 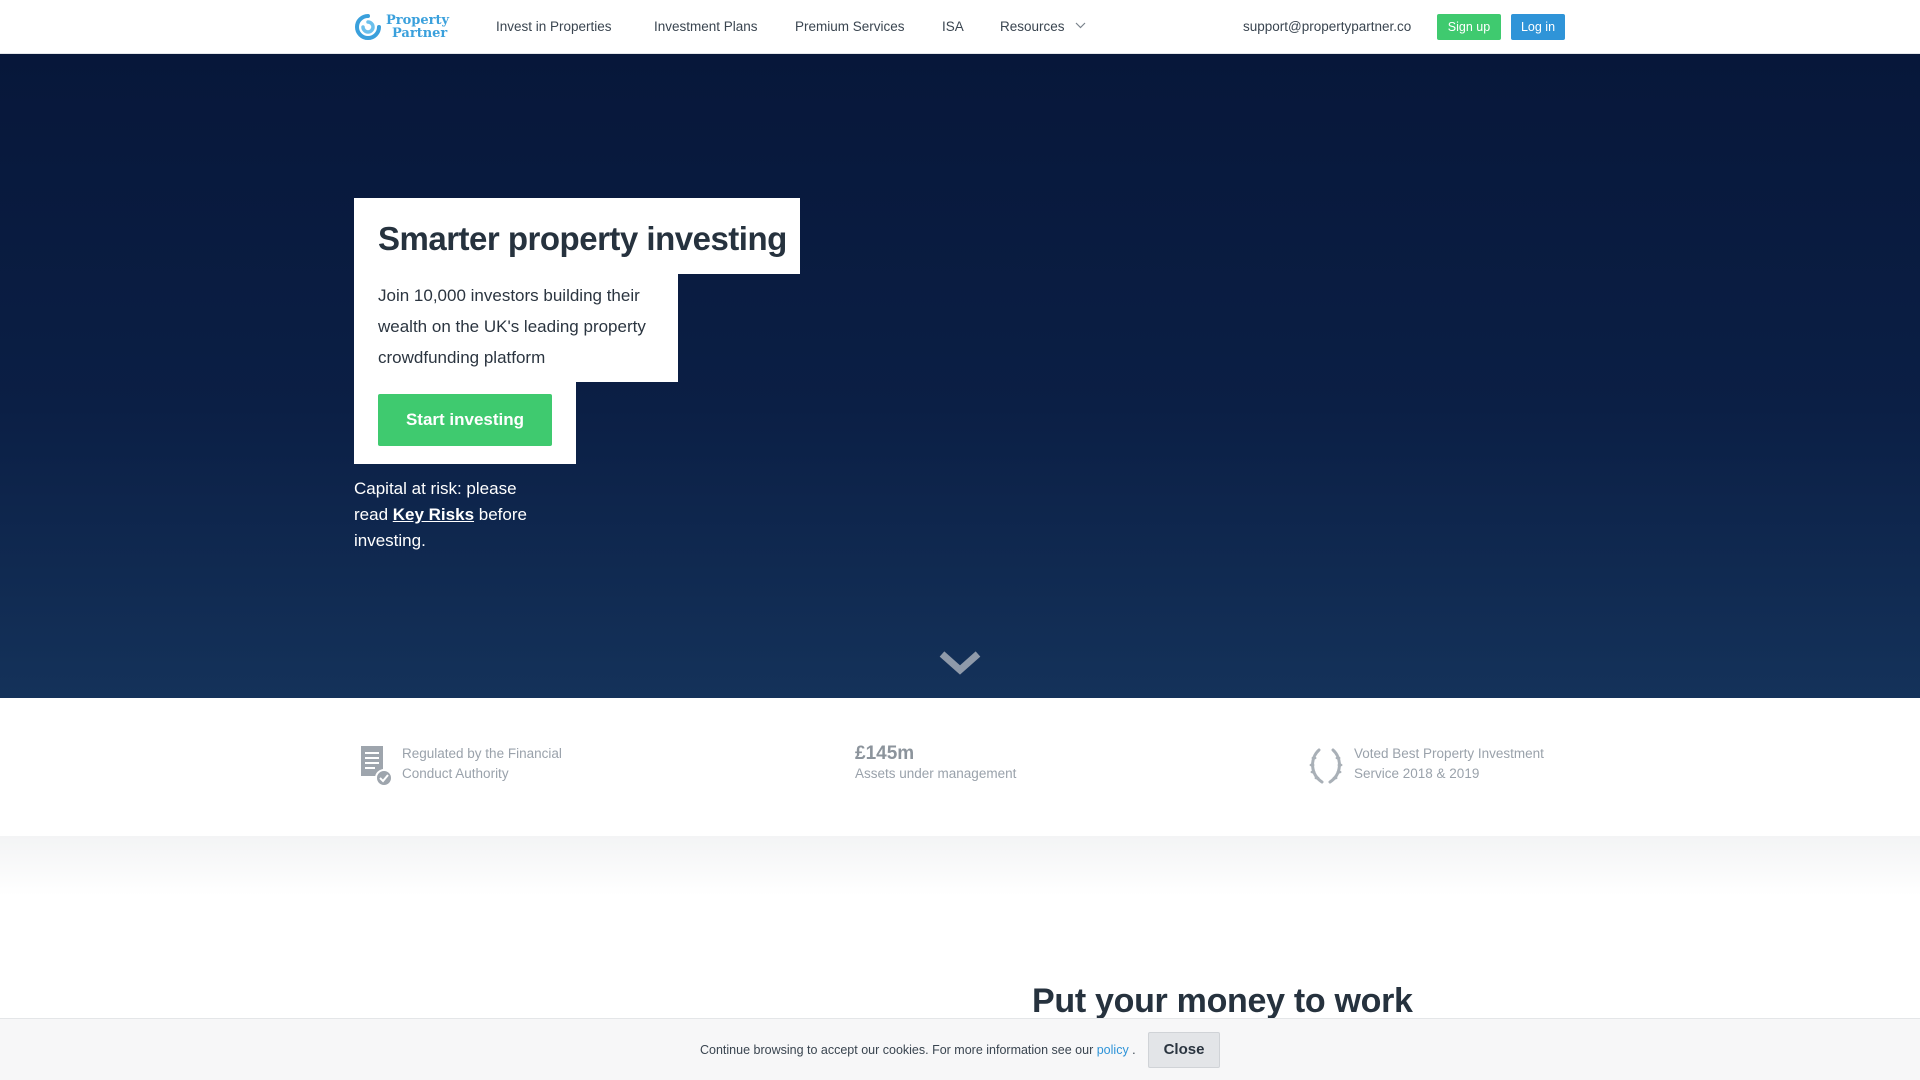 I want to click on nav-invest-in-properties: Invest in Properties, so click(x=554, y=26).